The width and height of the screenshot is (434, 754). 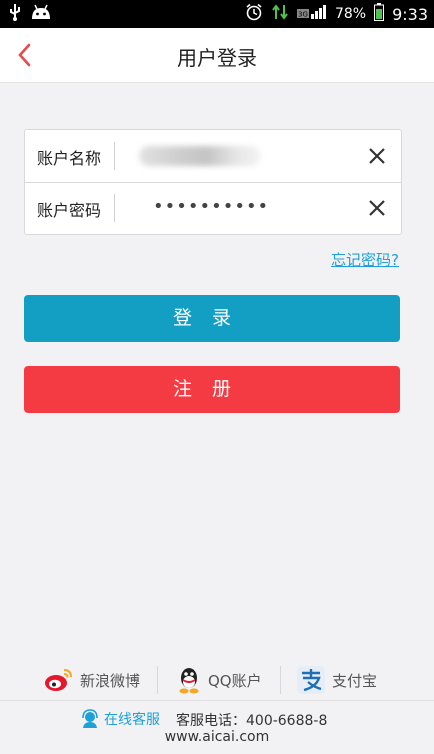 I want to click on login-button: 登录, so click(x=212, y=318).